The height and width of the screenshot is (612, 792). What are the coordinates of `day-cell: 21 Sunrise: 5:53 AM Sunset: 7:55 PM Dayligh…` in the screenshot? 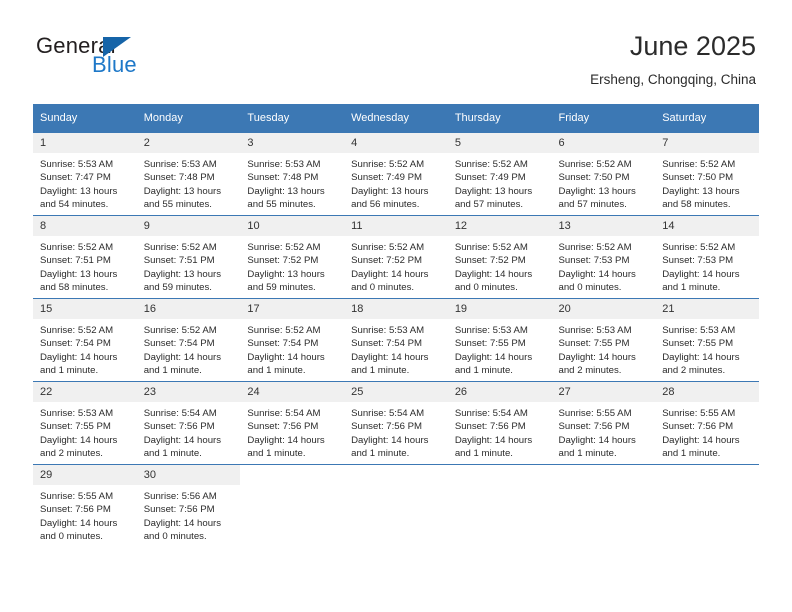 It's located at (707, 340).